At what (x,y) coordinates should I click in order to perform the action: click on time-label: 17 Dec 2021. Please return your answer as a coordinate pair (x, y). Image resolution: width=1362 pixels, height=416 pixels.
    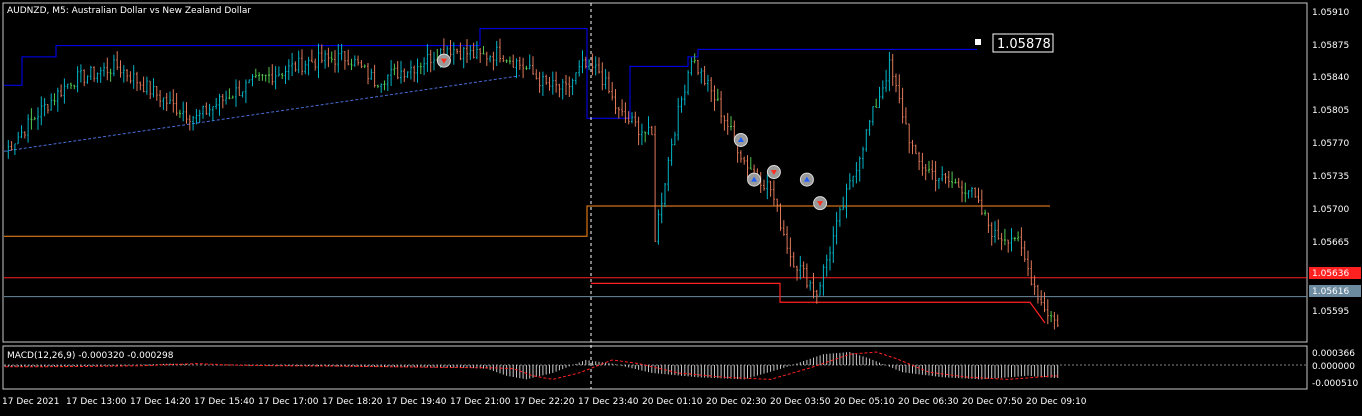
    Looking at the image, I should click on (31, 402).